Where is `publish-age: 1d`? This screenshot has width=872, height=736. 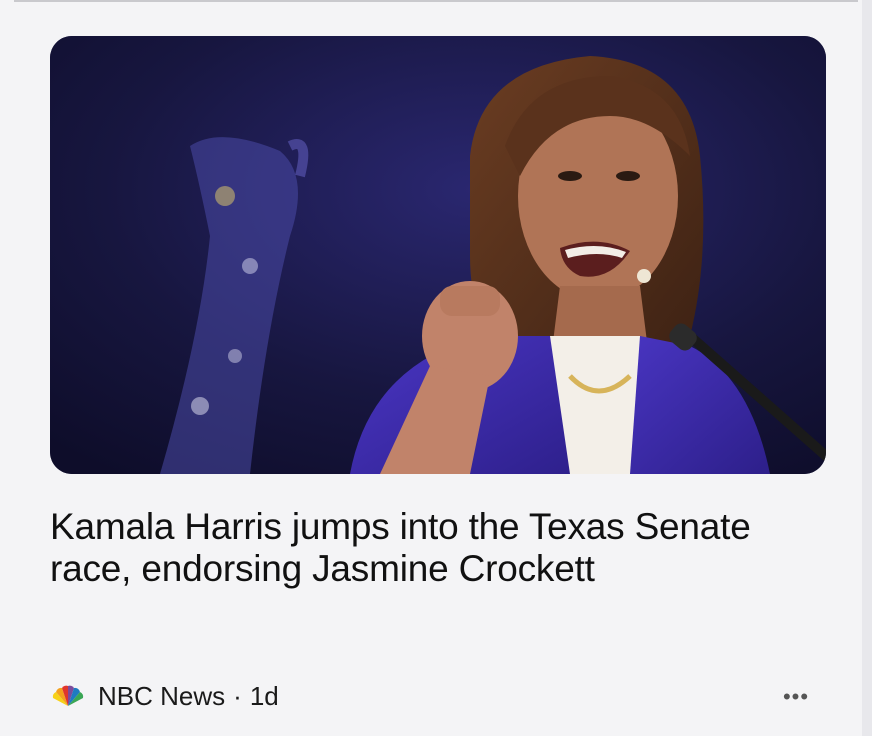 publish-age: 1d is located at coordinates (264, 695).